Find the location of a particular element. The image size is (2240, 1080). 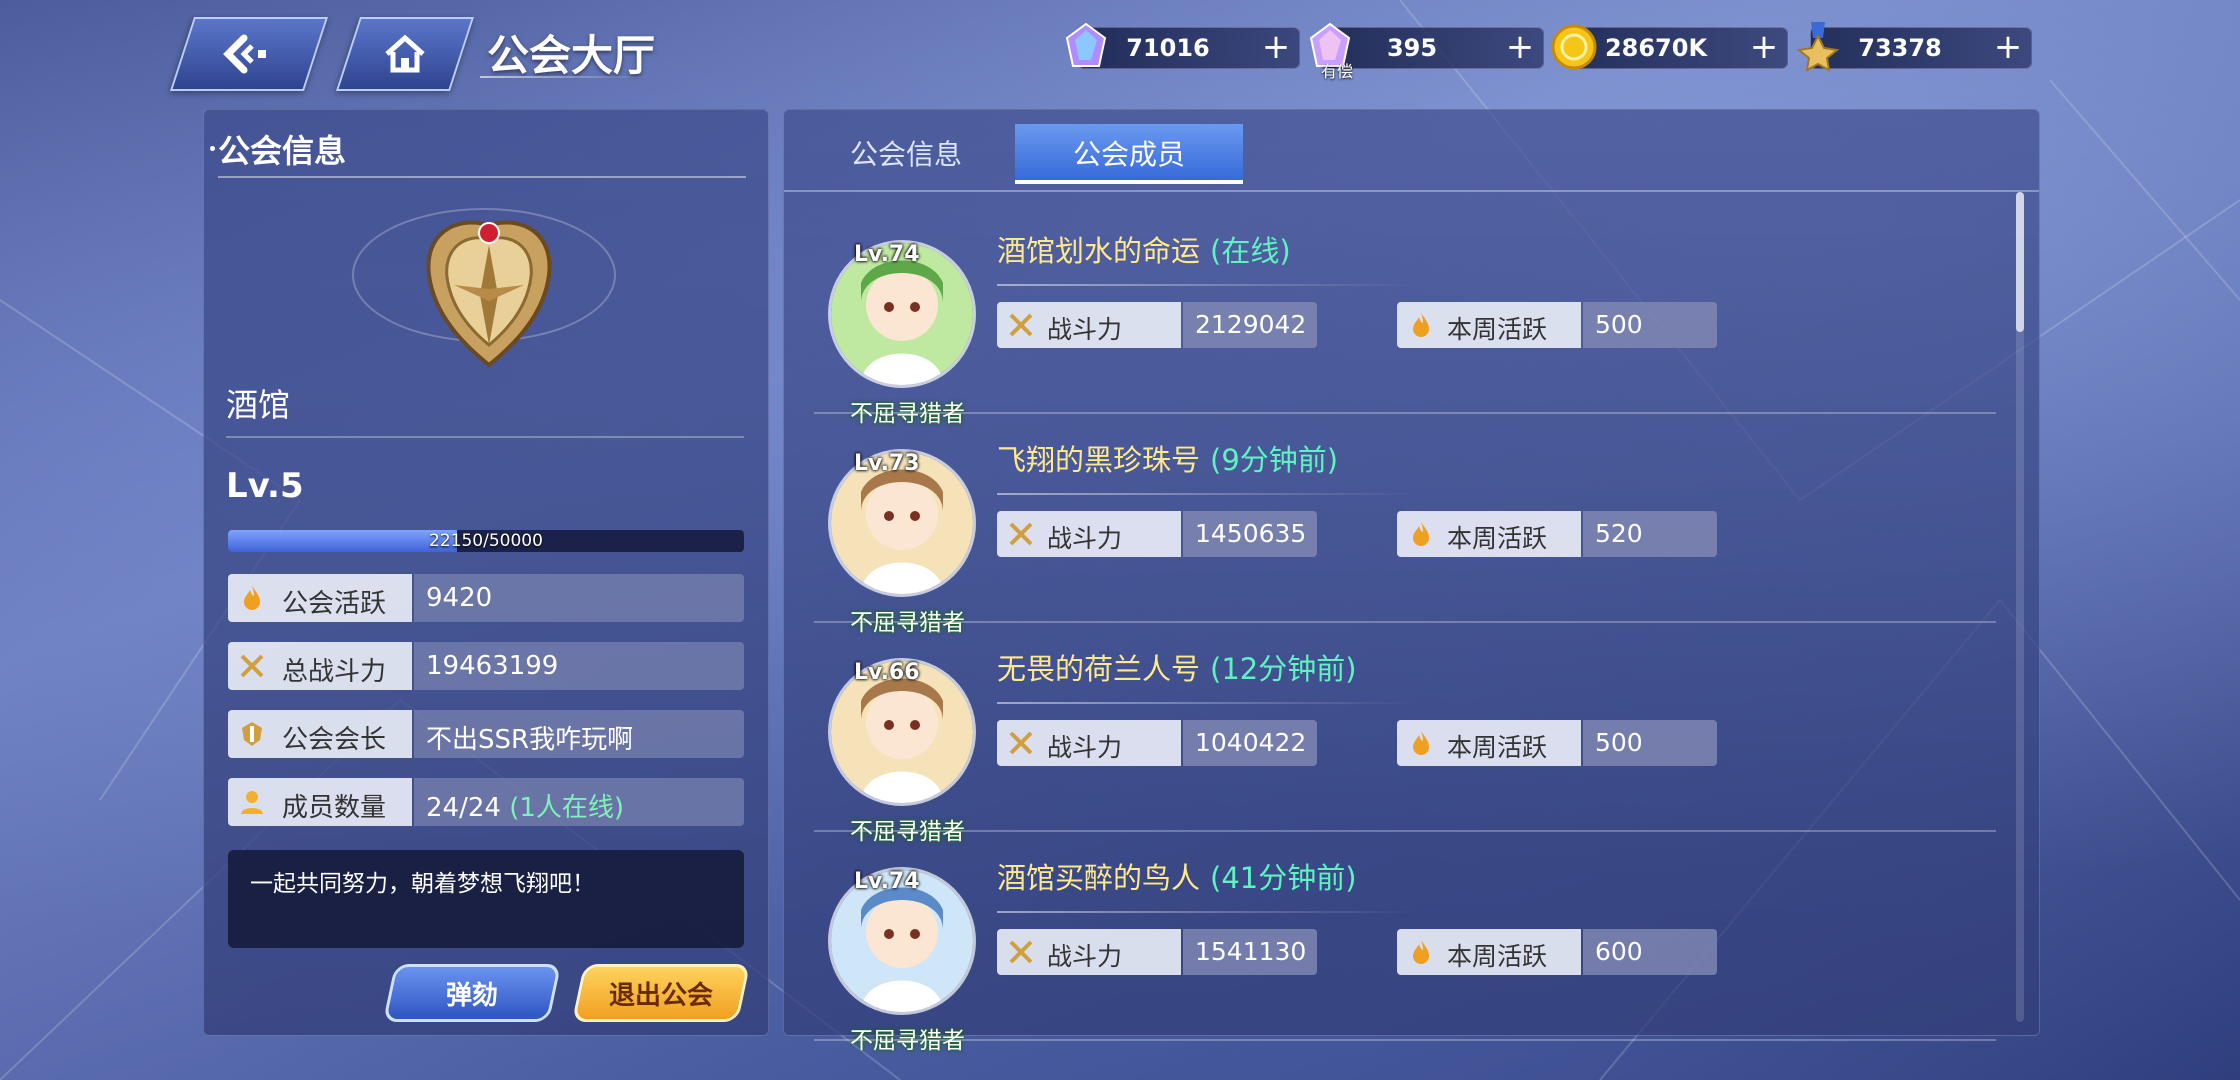

member-name: 酒馆划水的命运 is located at coordinates (1099, 251).